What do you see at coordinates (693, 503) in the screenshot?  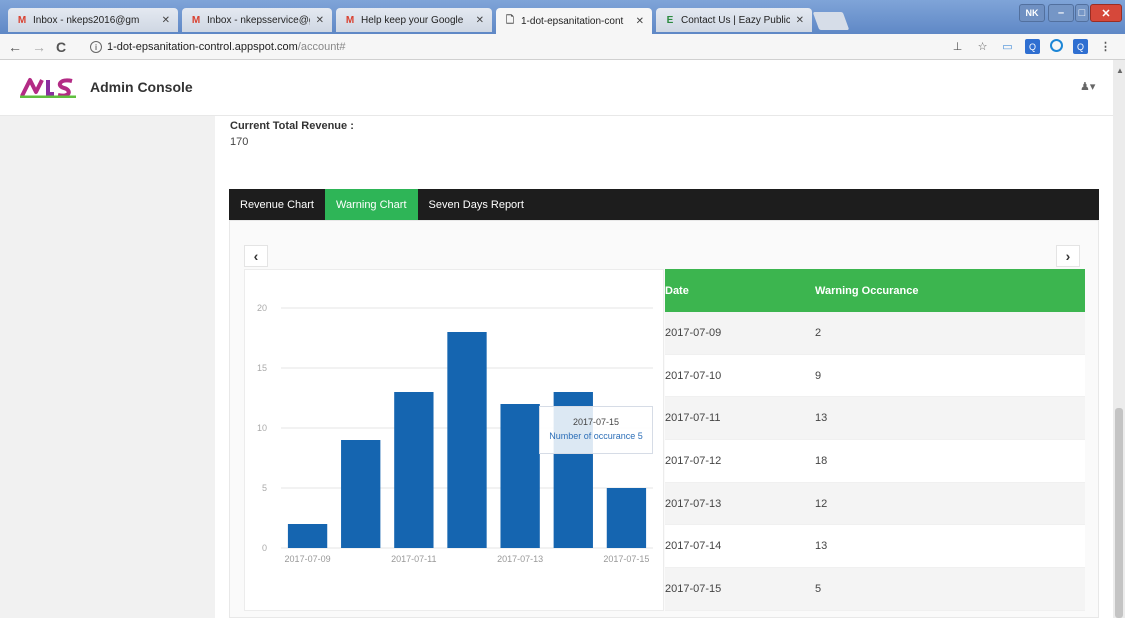 I see `cell-date: 2017-07-13` at bounding box center [693, 503].